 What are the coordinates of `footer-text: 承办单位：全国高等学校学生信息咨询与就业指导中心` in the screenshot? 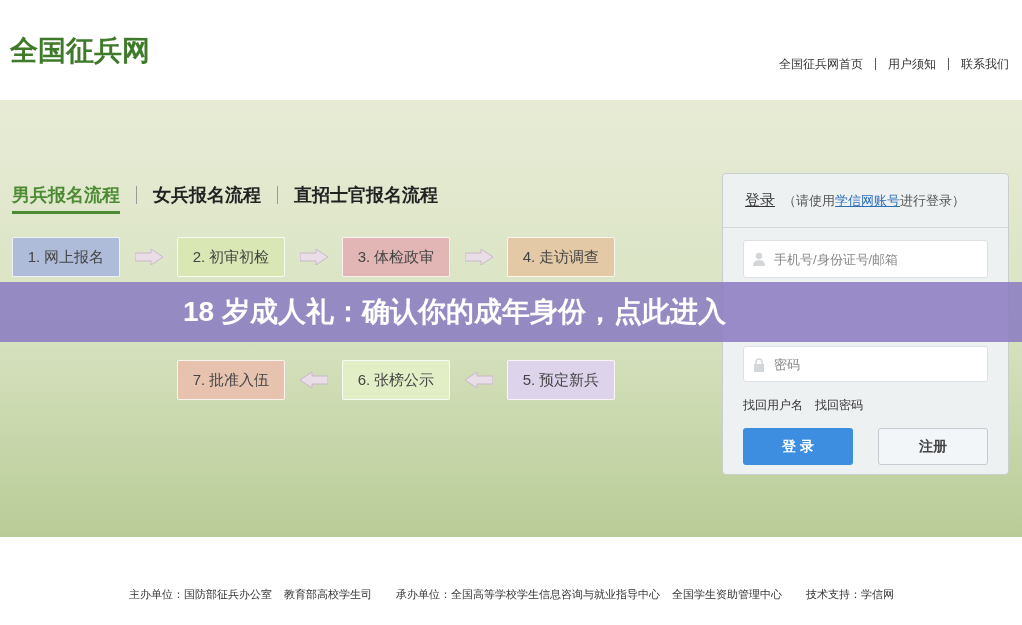 It's located at (527, 594).